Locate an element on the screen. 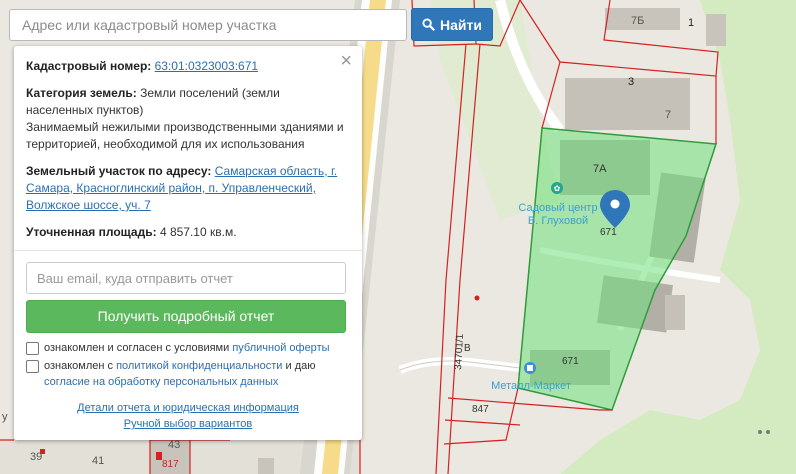  building-small is located at coordinates (716, 30).